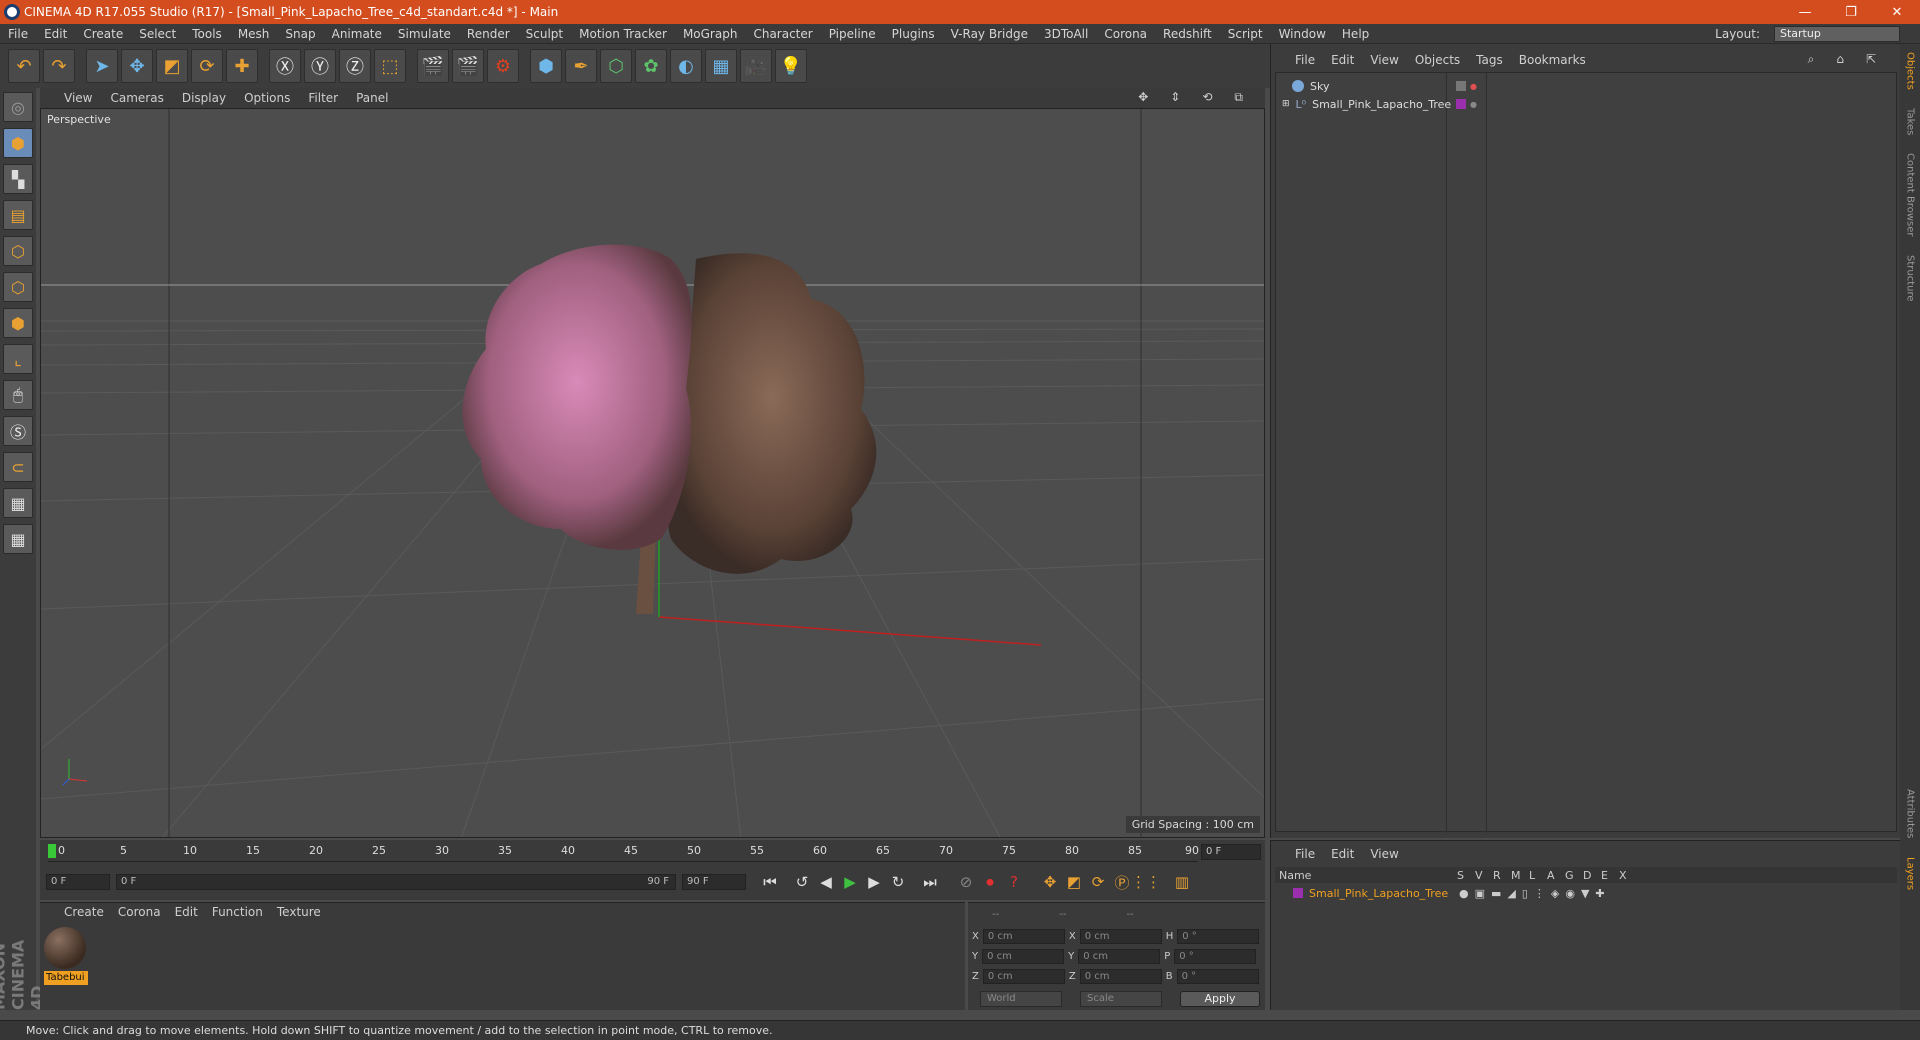 The width and height of the screenshot is (1920, 1040). I want to click on planar-workplane-button: ▦, so click(18, 539).